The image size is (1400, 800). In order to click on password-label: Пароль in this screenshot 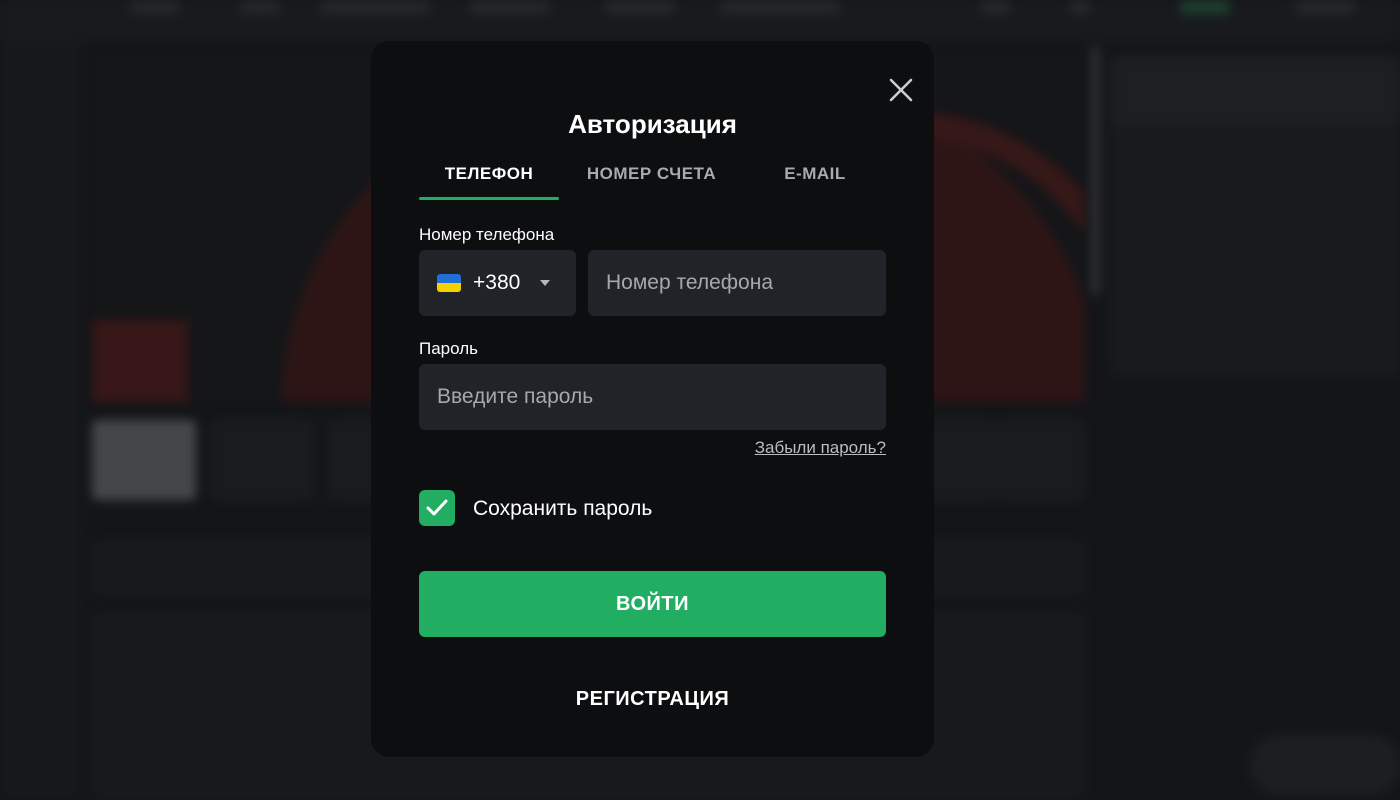, I will do `click(448, 348)`.